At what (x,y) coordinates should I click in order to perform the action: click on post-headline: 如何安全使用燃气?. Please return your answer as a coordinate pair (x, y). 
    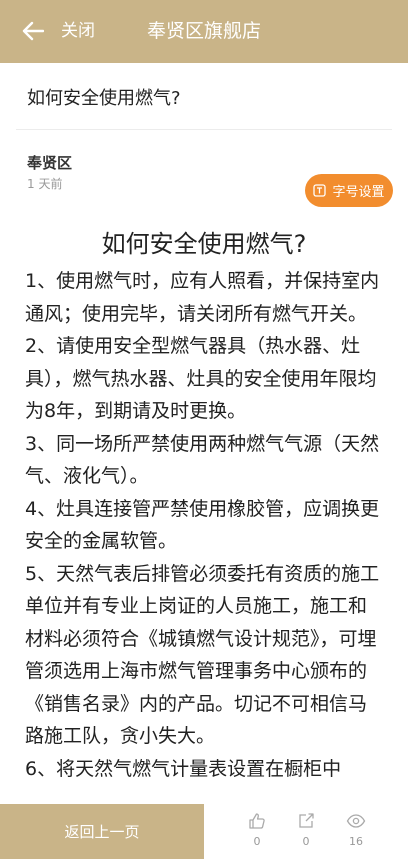
    Looking at the image, I should click on (104, 98).